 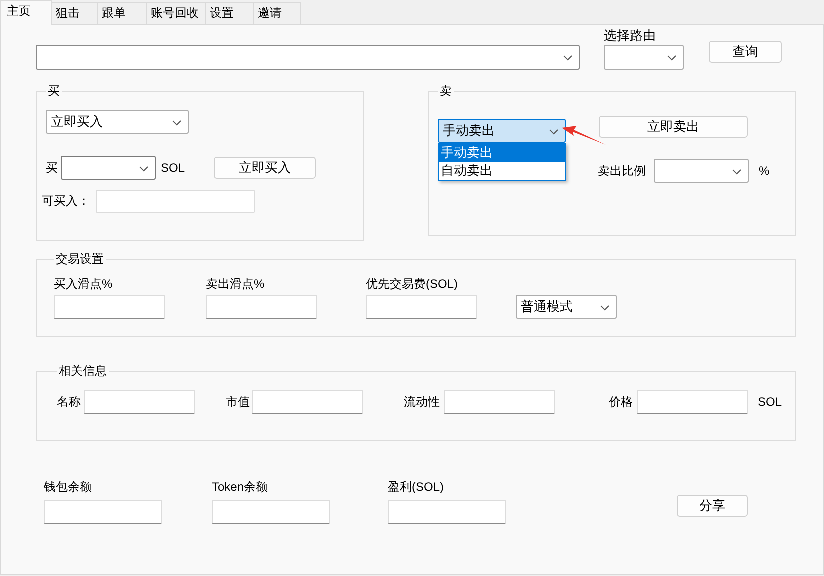 What do you see at coordinates (84, 284) in the screenshot?
I see `field-label: 买入滑点%` at bounding box center [84, 284].